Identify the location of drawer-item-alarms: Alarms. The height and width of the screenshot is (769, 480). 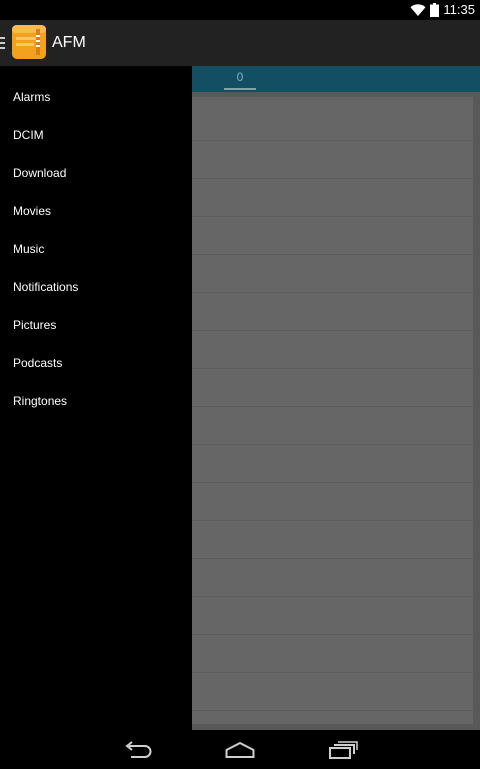
(96, 97).